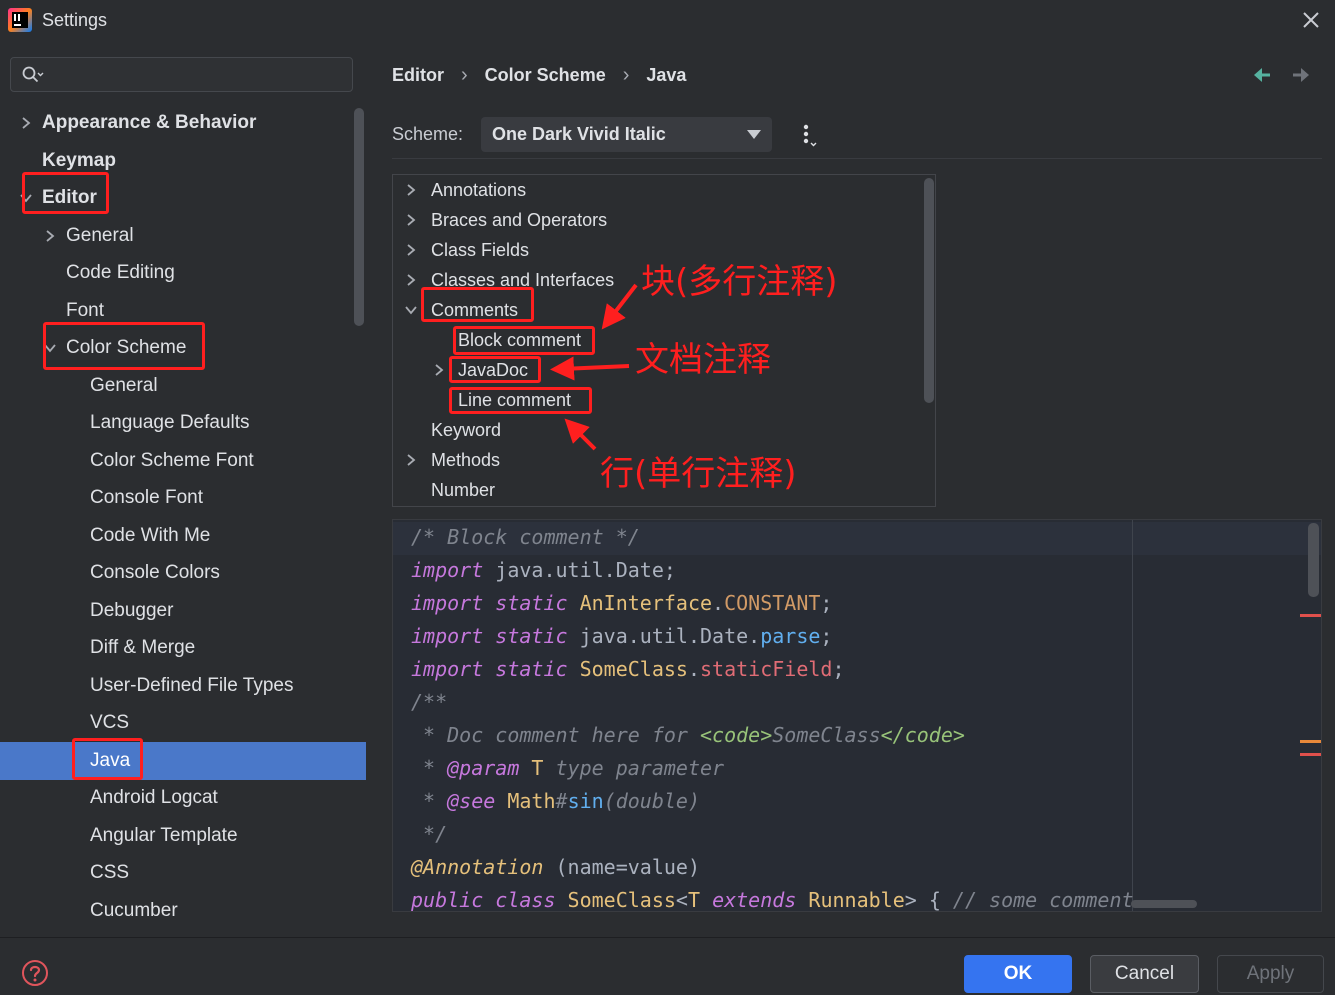 The height and width of the screenshot is (995, 1335). I want to click on code-token-comment: (double), so click(652, 801).